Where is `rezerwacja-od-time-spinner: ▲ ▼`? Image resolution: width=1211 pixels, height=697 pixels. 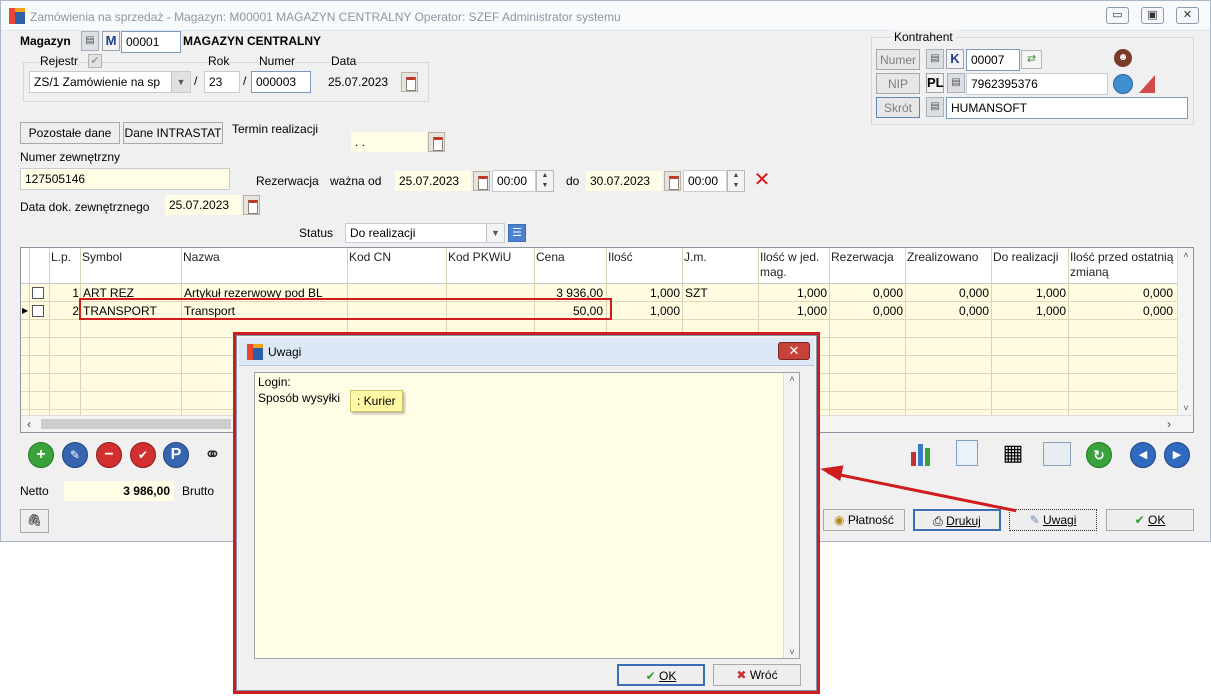
rezerwacja-od-time-spinner: ▲ ▼ is located at coordinates (545, 181).